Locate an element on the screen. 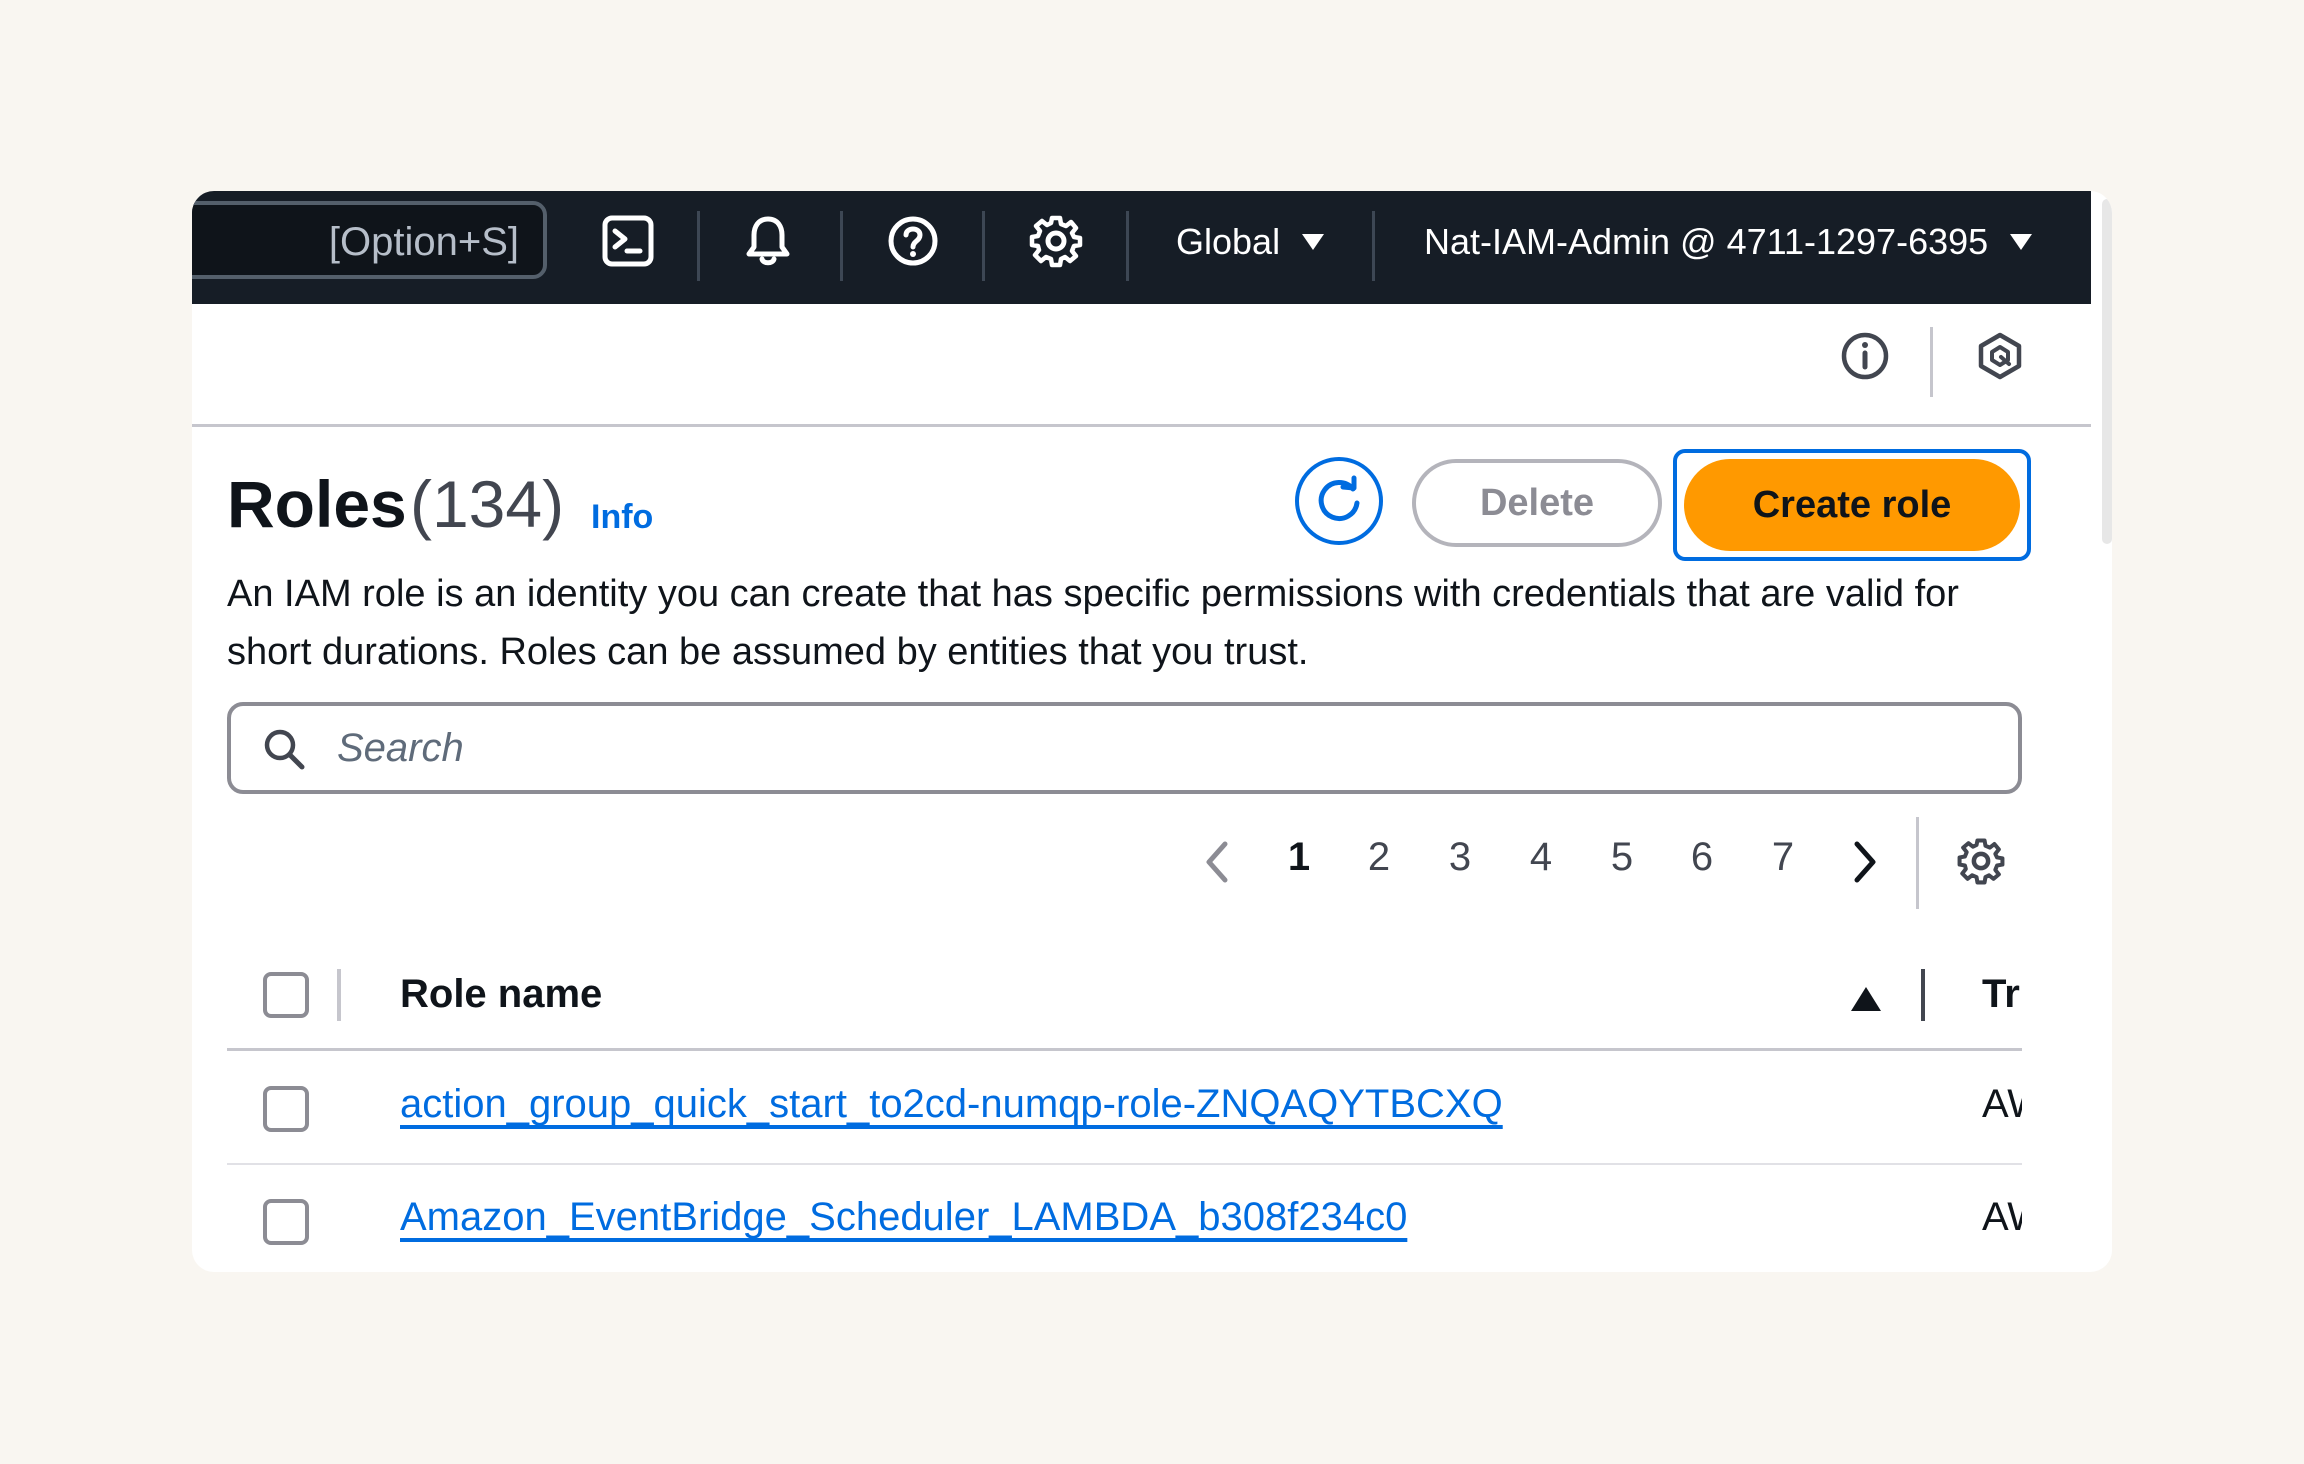 This screenshot has height=1464, width=2304. select-all-checkbox is located at coordinates (286, 995).